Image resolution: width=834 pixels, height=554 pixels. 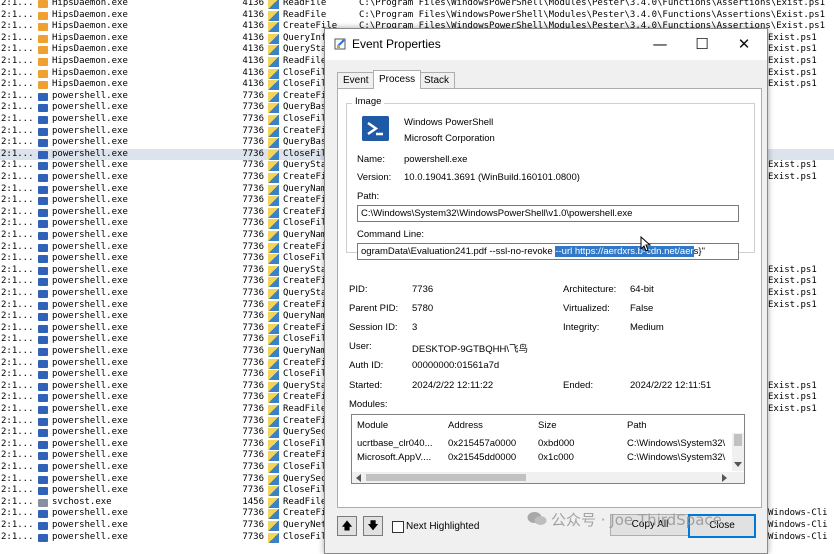 I want to click on pid-value: 7736, so click(x=423, y=289).